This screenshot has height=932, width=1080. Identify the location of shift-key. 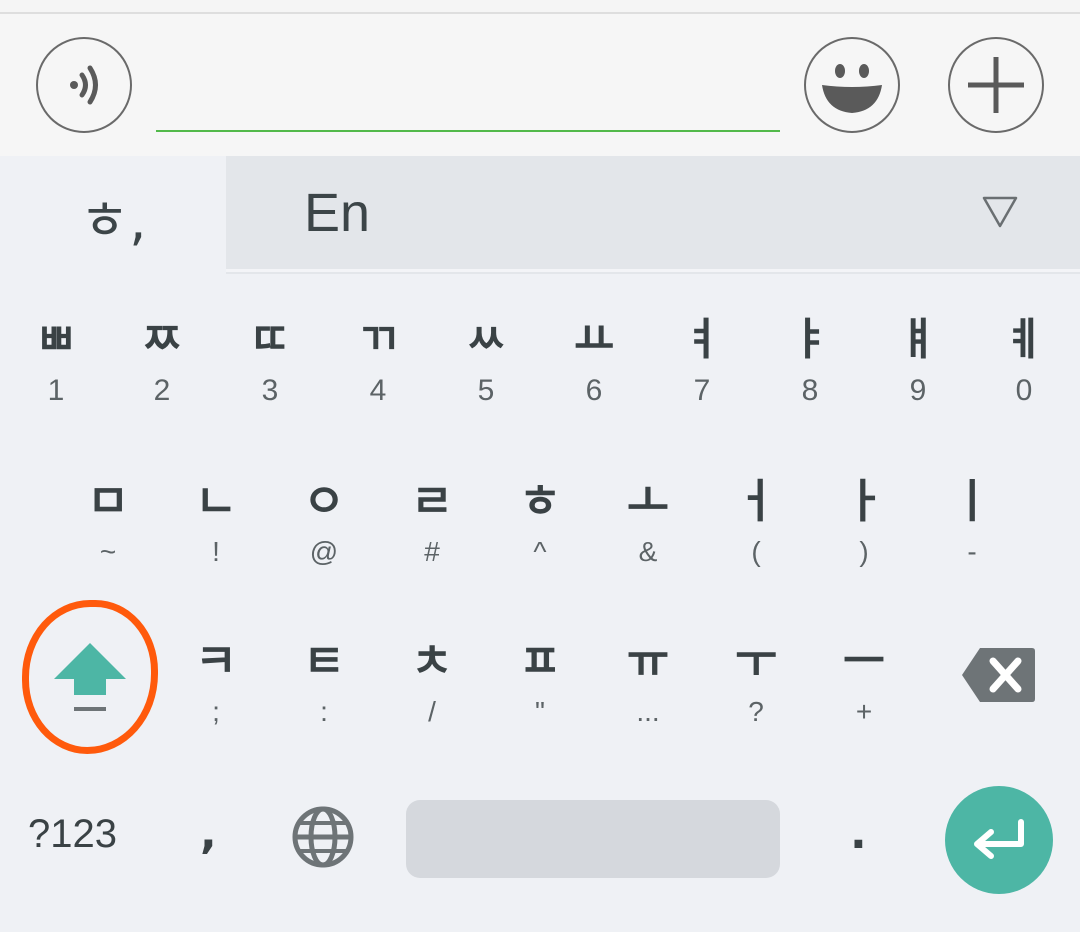
(90, 677).